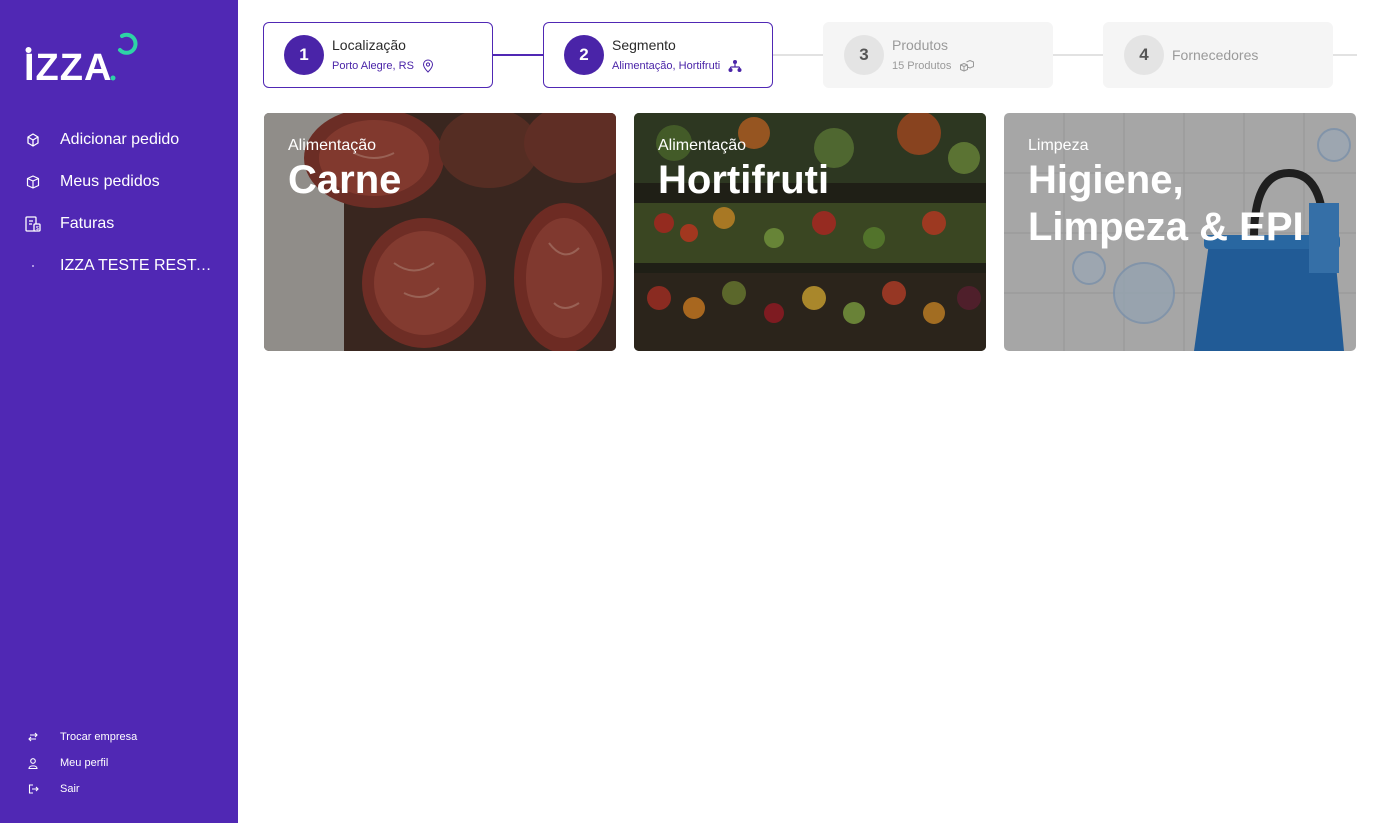 The image size is (1379, 823). I want to click on step-number: 2, so click(584, 55).